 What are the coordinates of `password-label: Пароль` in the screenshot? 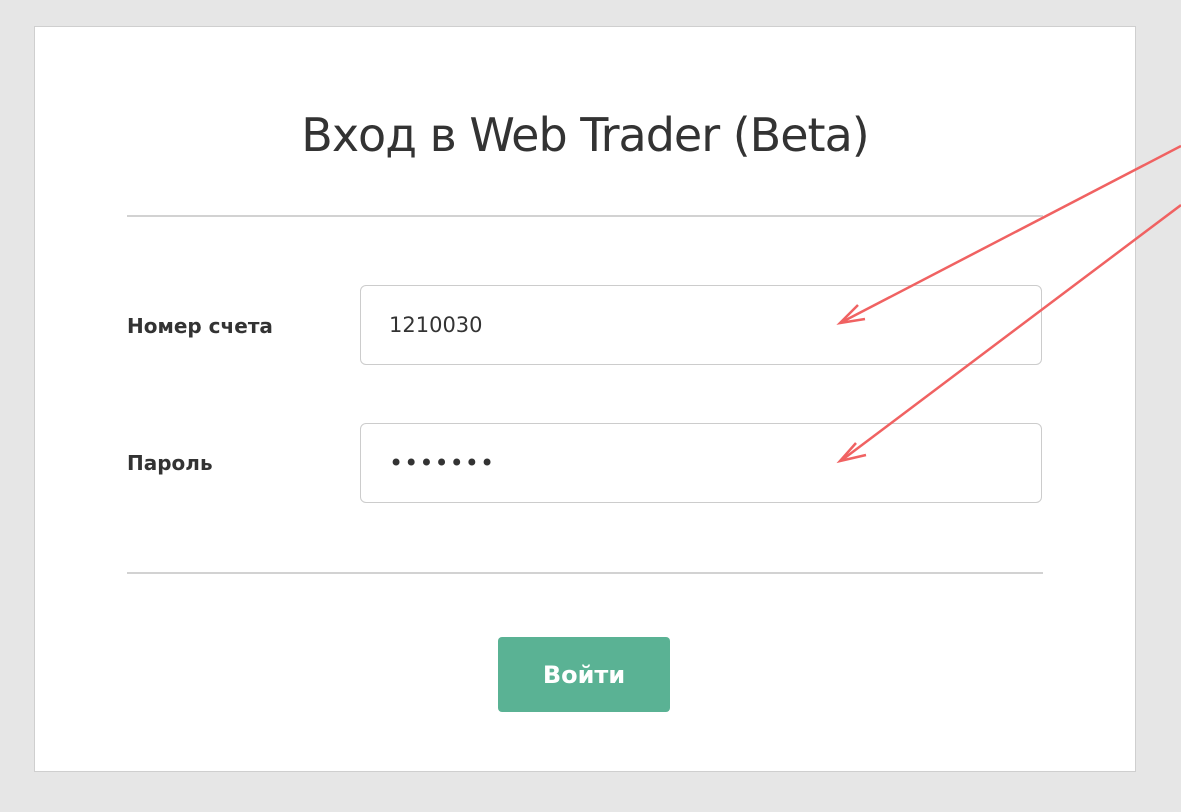 It's located at (170, 463).